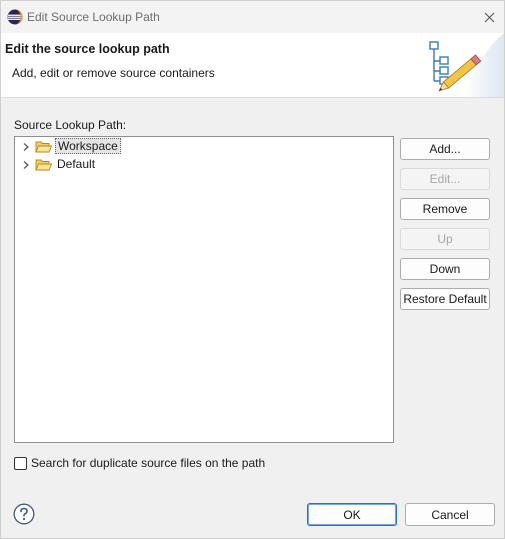  Describe the element at coordinates (113, 73) in the screenshot. I see `header-subtitle: Add, edit or remove source containers` at that location.